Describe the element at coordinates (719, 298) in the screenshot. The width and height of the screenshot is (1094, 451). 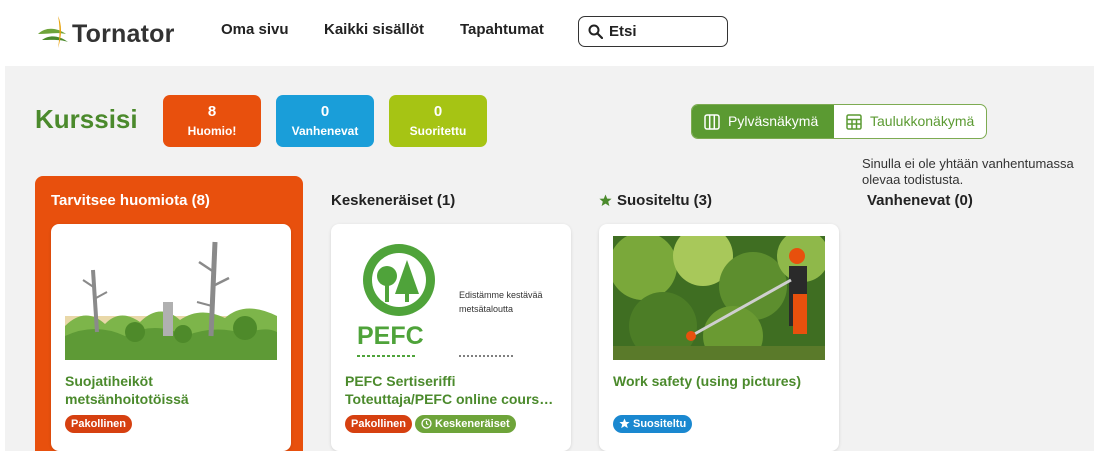
I see `brushcutter-photo` at that location.